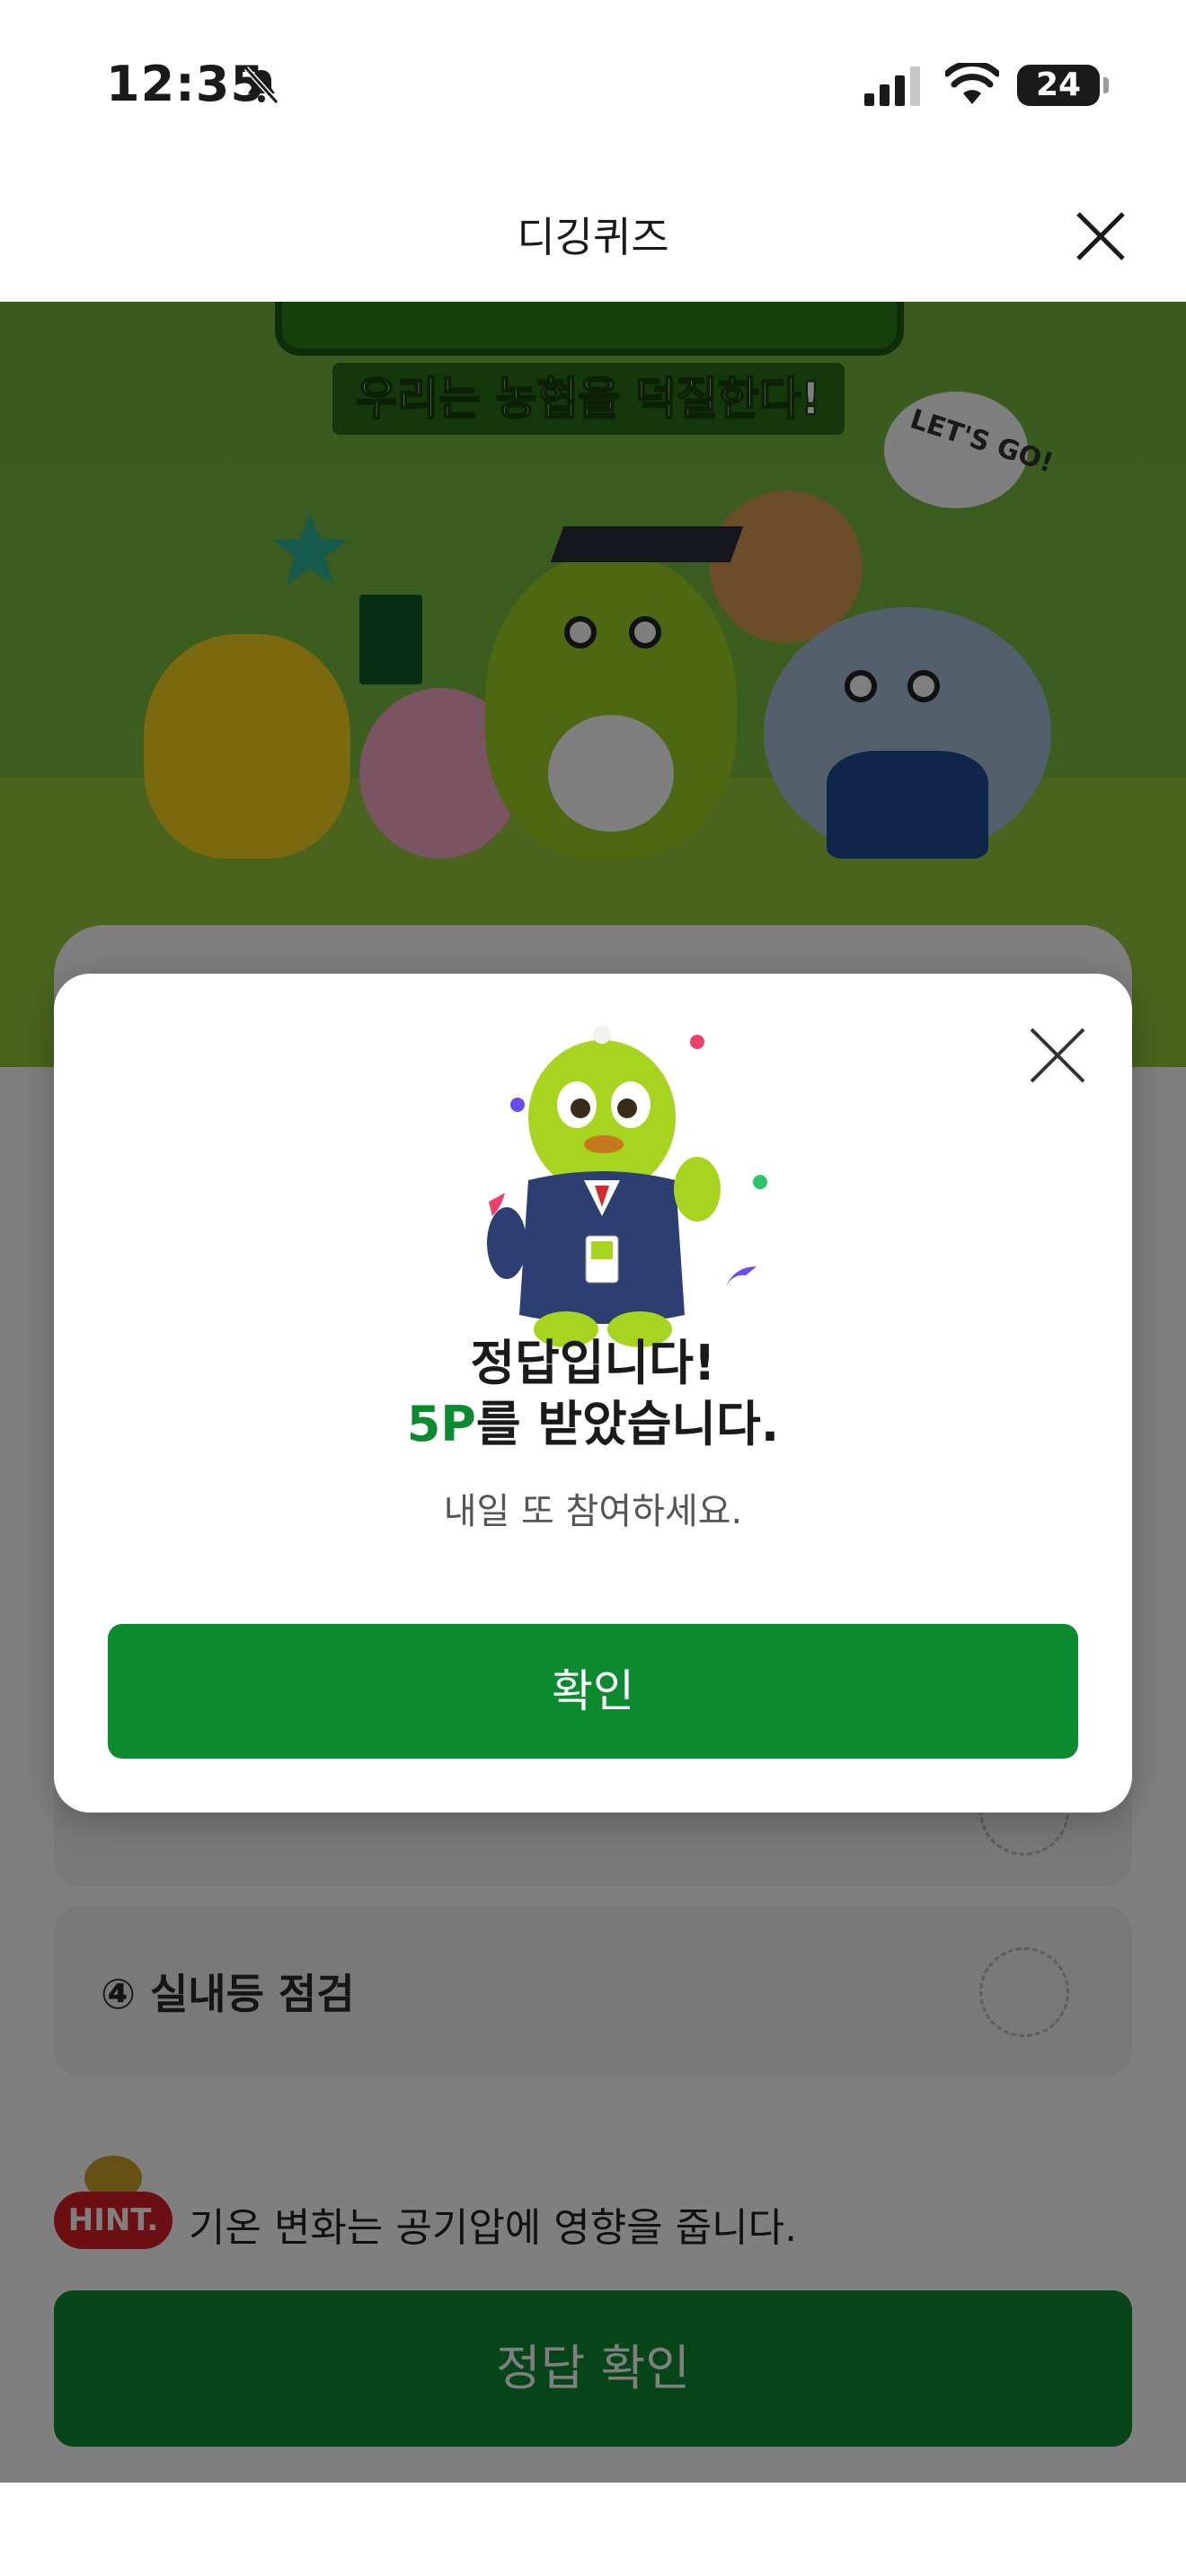 This screenshot has width=1186, height=2576. What do you see at coordinates (972, 83) in the screenshot?
I see `wifi-icon` at bounding box center [972, 83].